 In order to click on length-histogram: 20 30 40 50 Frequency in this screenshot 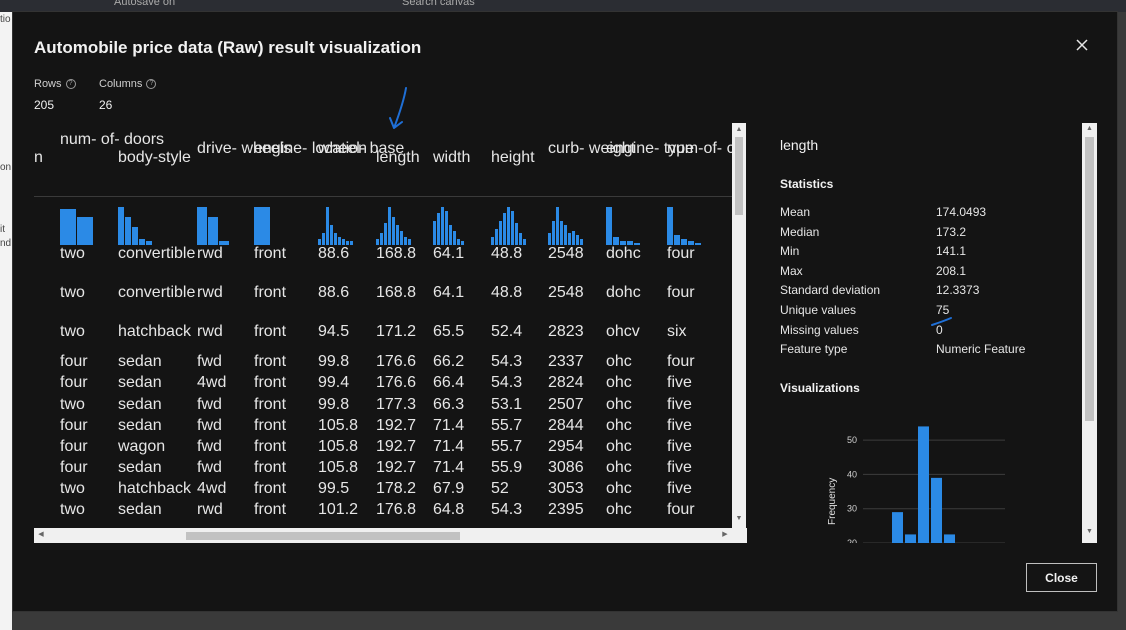, I will do `click(935, 478)`.